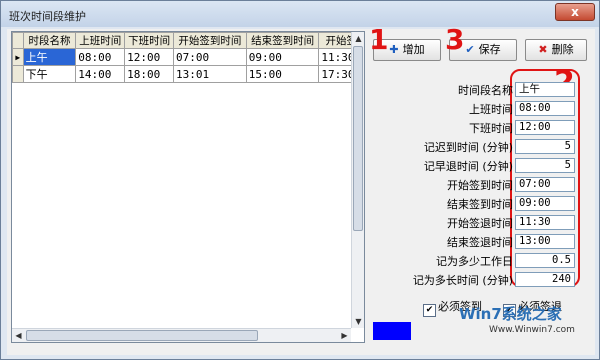 This screenshot has width=600, height=360. What do you see at coordinates (149, 57) in the screenshot?
I see `table-cell: 12:00` at bounding box center [149, 57].